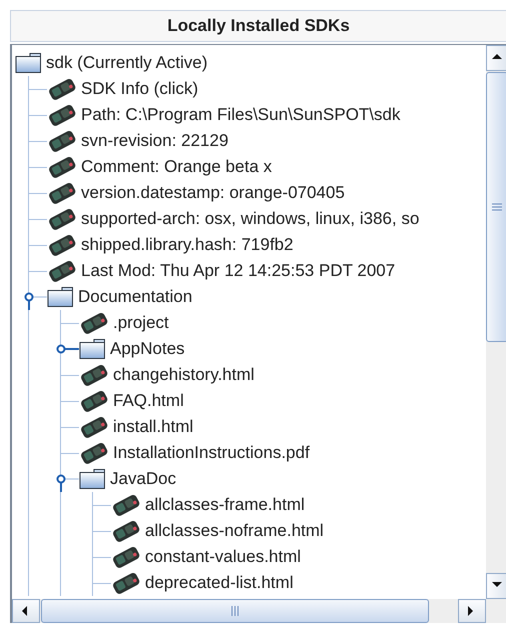 Image resolution: width=506 pixels, height=636 pixels. What do you see at coordinates (496, 586) in the screenshot?
I see `scroll-down-button` at bounding box center [496, 586].